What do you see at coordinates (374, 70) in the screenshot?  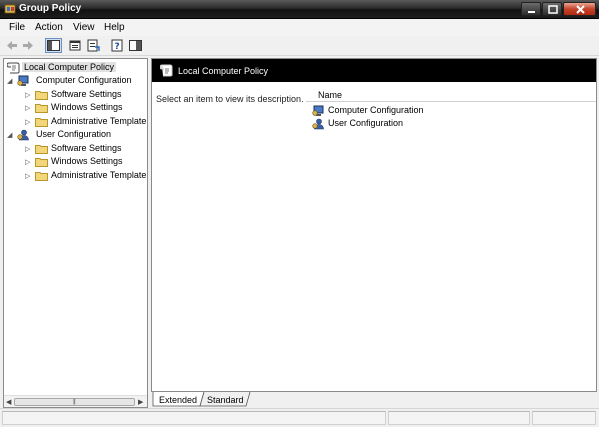 I see `details-header: Local Computer Policy` at bounding box center [374, 70].